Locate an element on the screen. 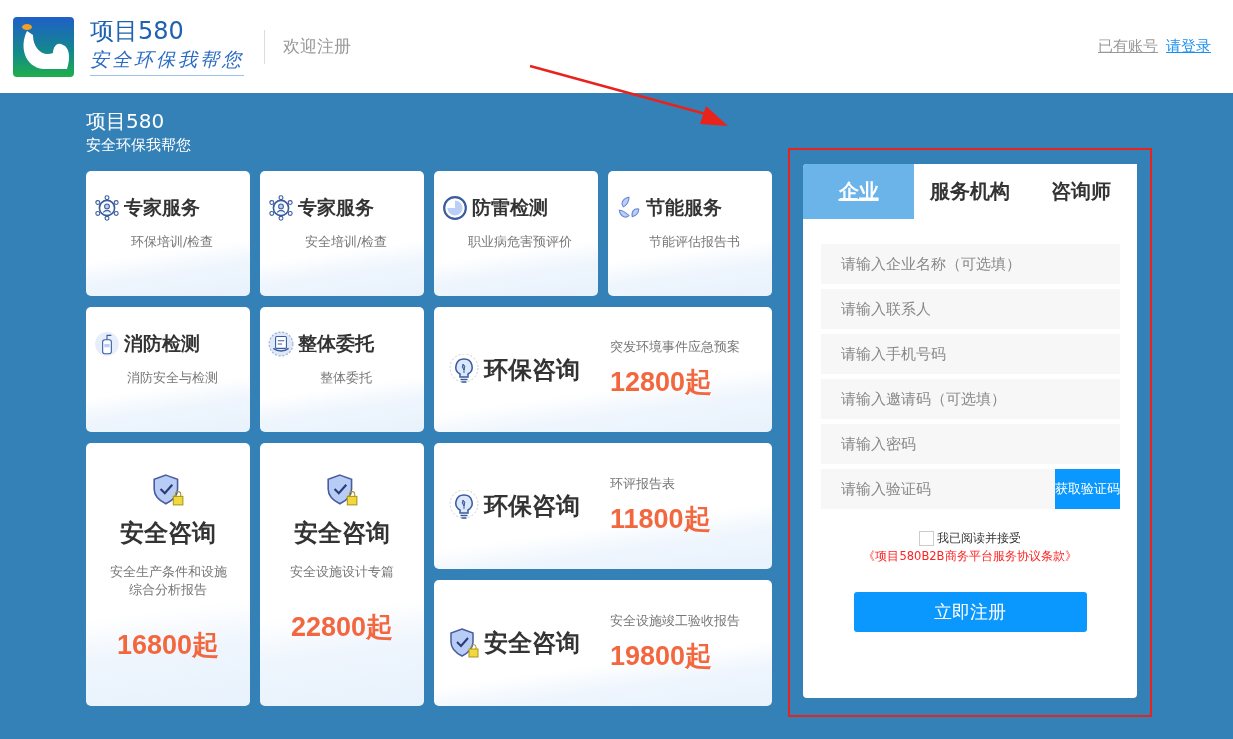 The height and width of the screenshot is (739, 1233). input-field: 请输入邀请码（可选填） is located at coordinates (970, 399).